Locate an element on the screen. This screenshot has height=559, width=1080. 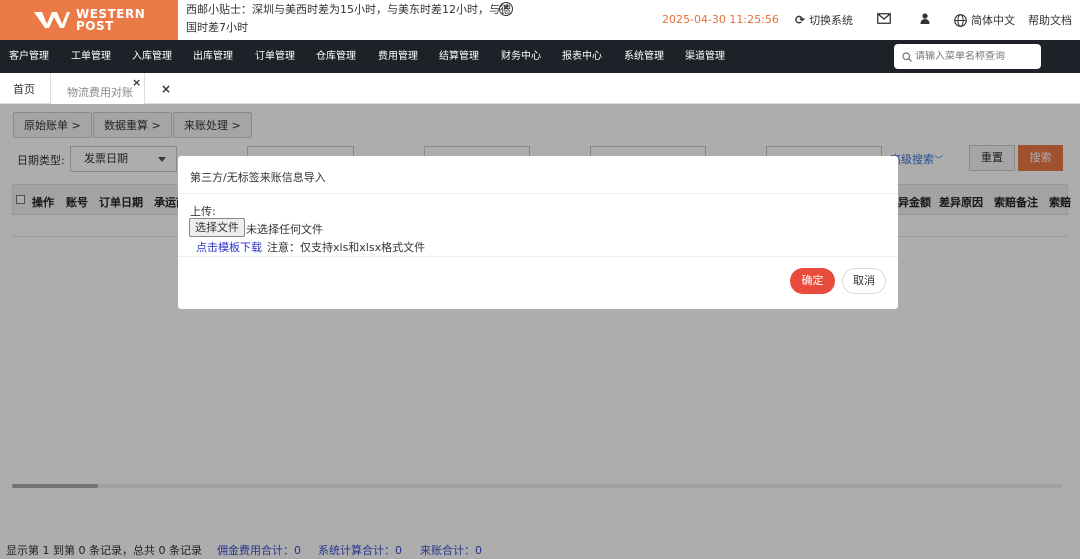
menu-search-input is located at coordinates (975, 56).